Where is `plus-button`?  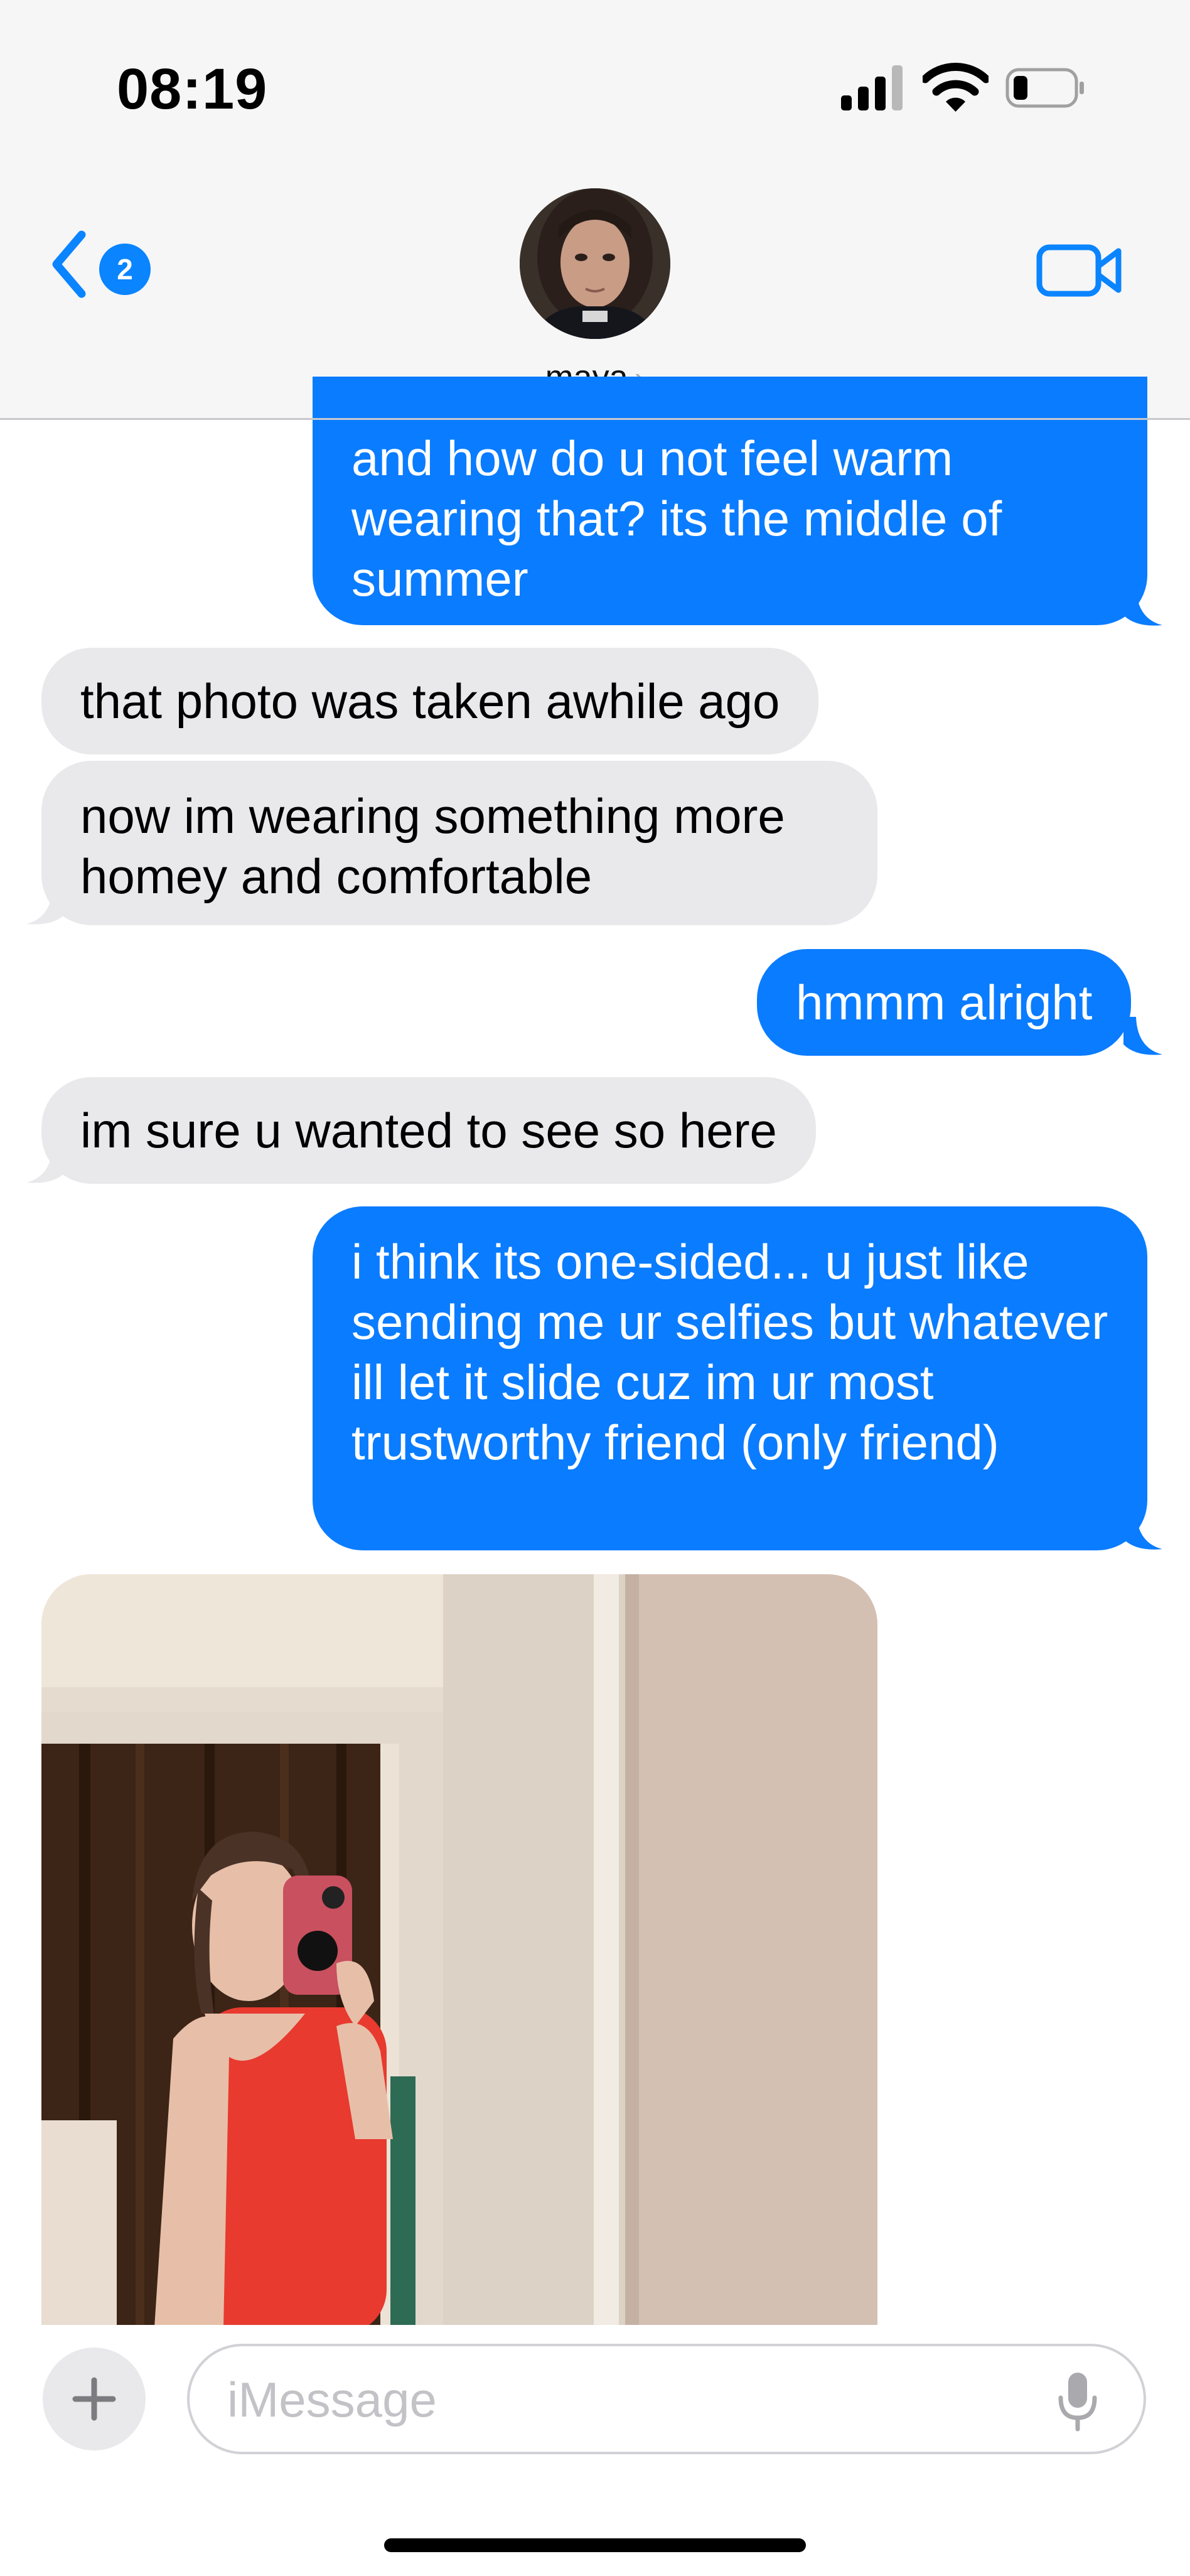 plus-button is located at coordinates (94, 2399).